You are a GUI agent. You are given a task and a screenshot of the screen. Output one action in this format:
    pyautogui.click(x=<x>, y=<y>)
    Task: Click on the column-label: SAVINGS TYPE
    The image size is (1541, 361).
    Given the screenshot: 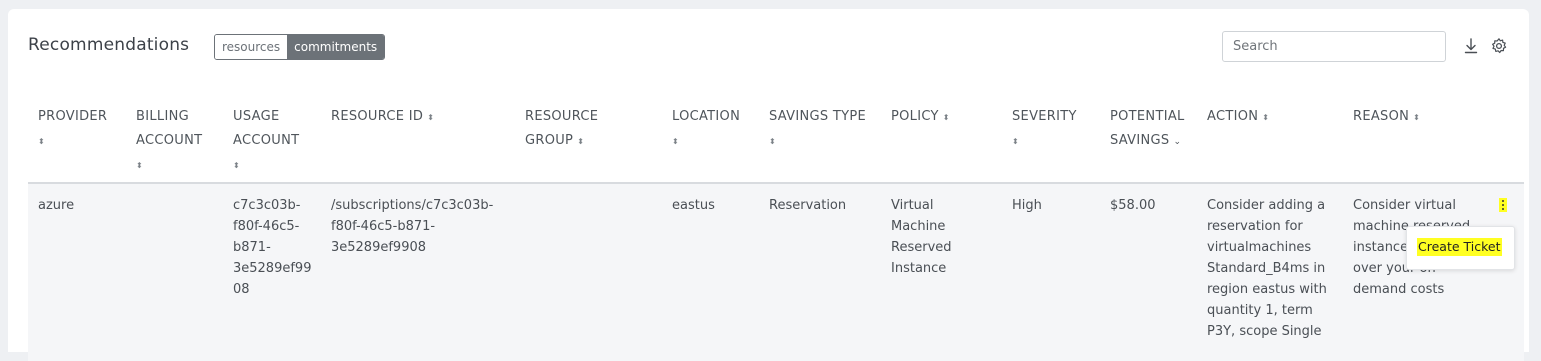 What is the action you would take?
    pyautogui.click(x=817, y=116)
    